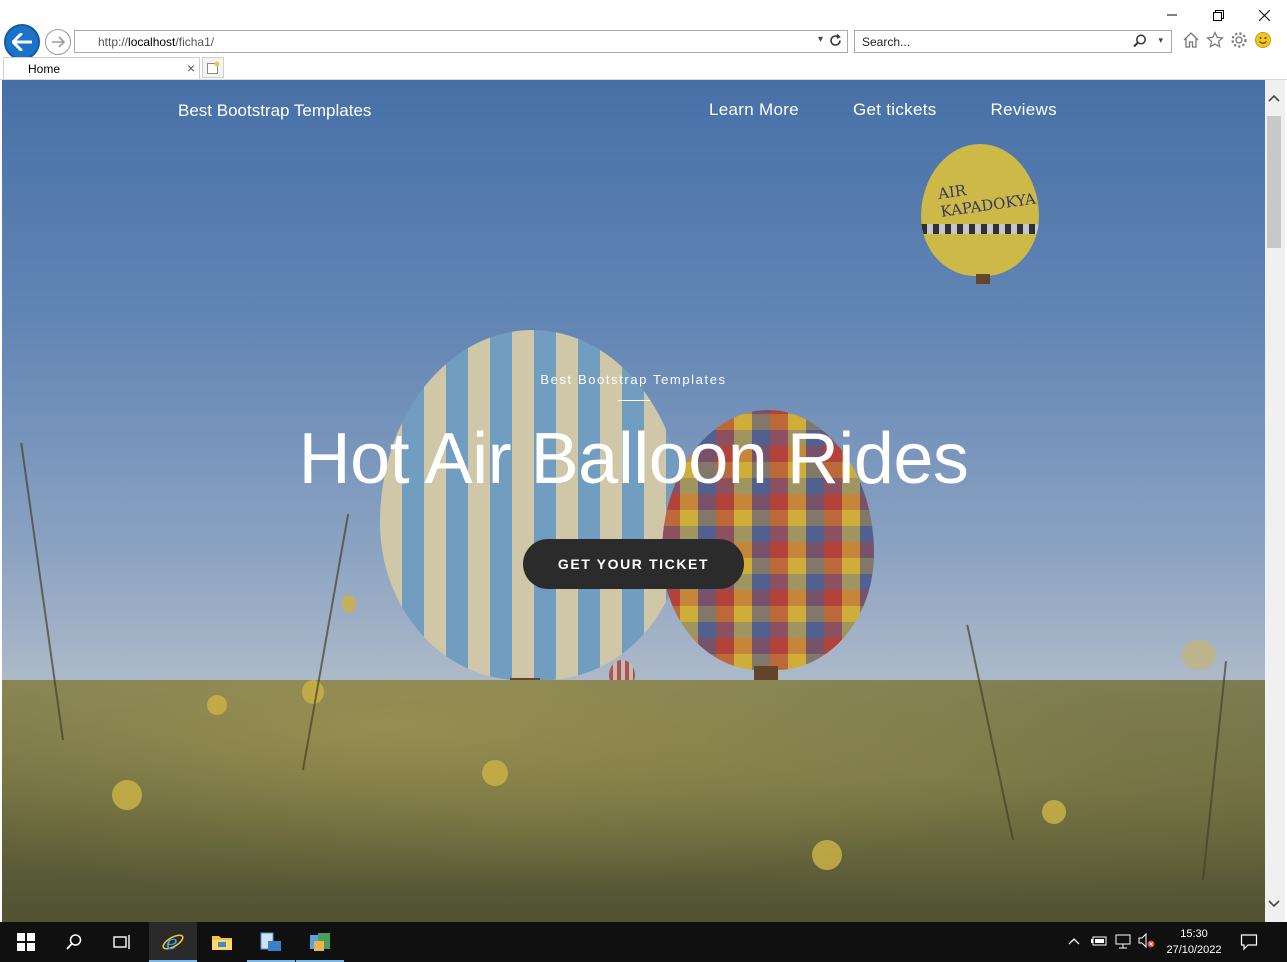 The image size is (1287, 962). Describe the element at coordinates (820, 39) in the screenshot. I see `address-dropdown-icon: ▾` at that location.